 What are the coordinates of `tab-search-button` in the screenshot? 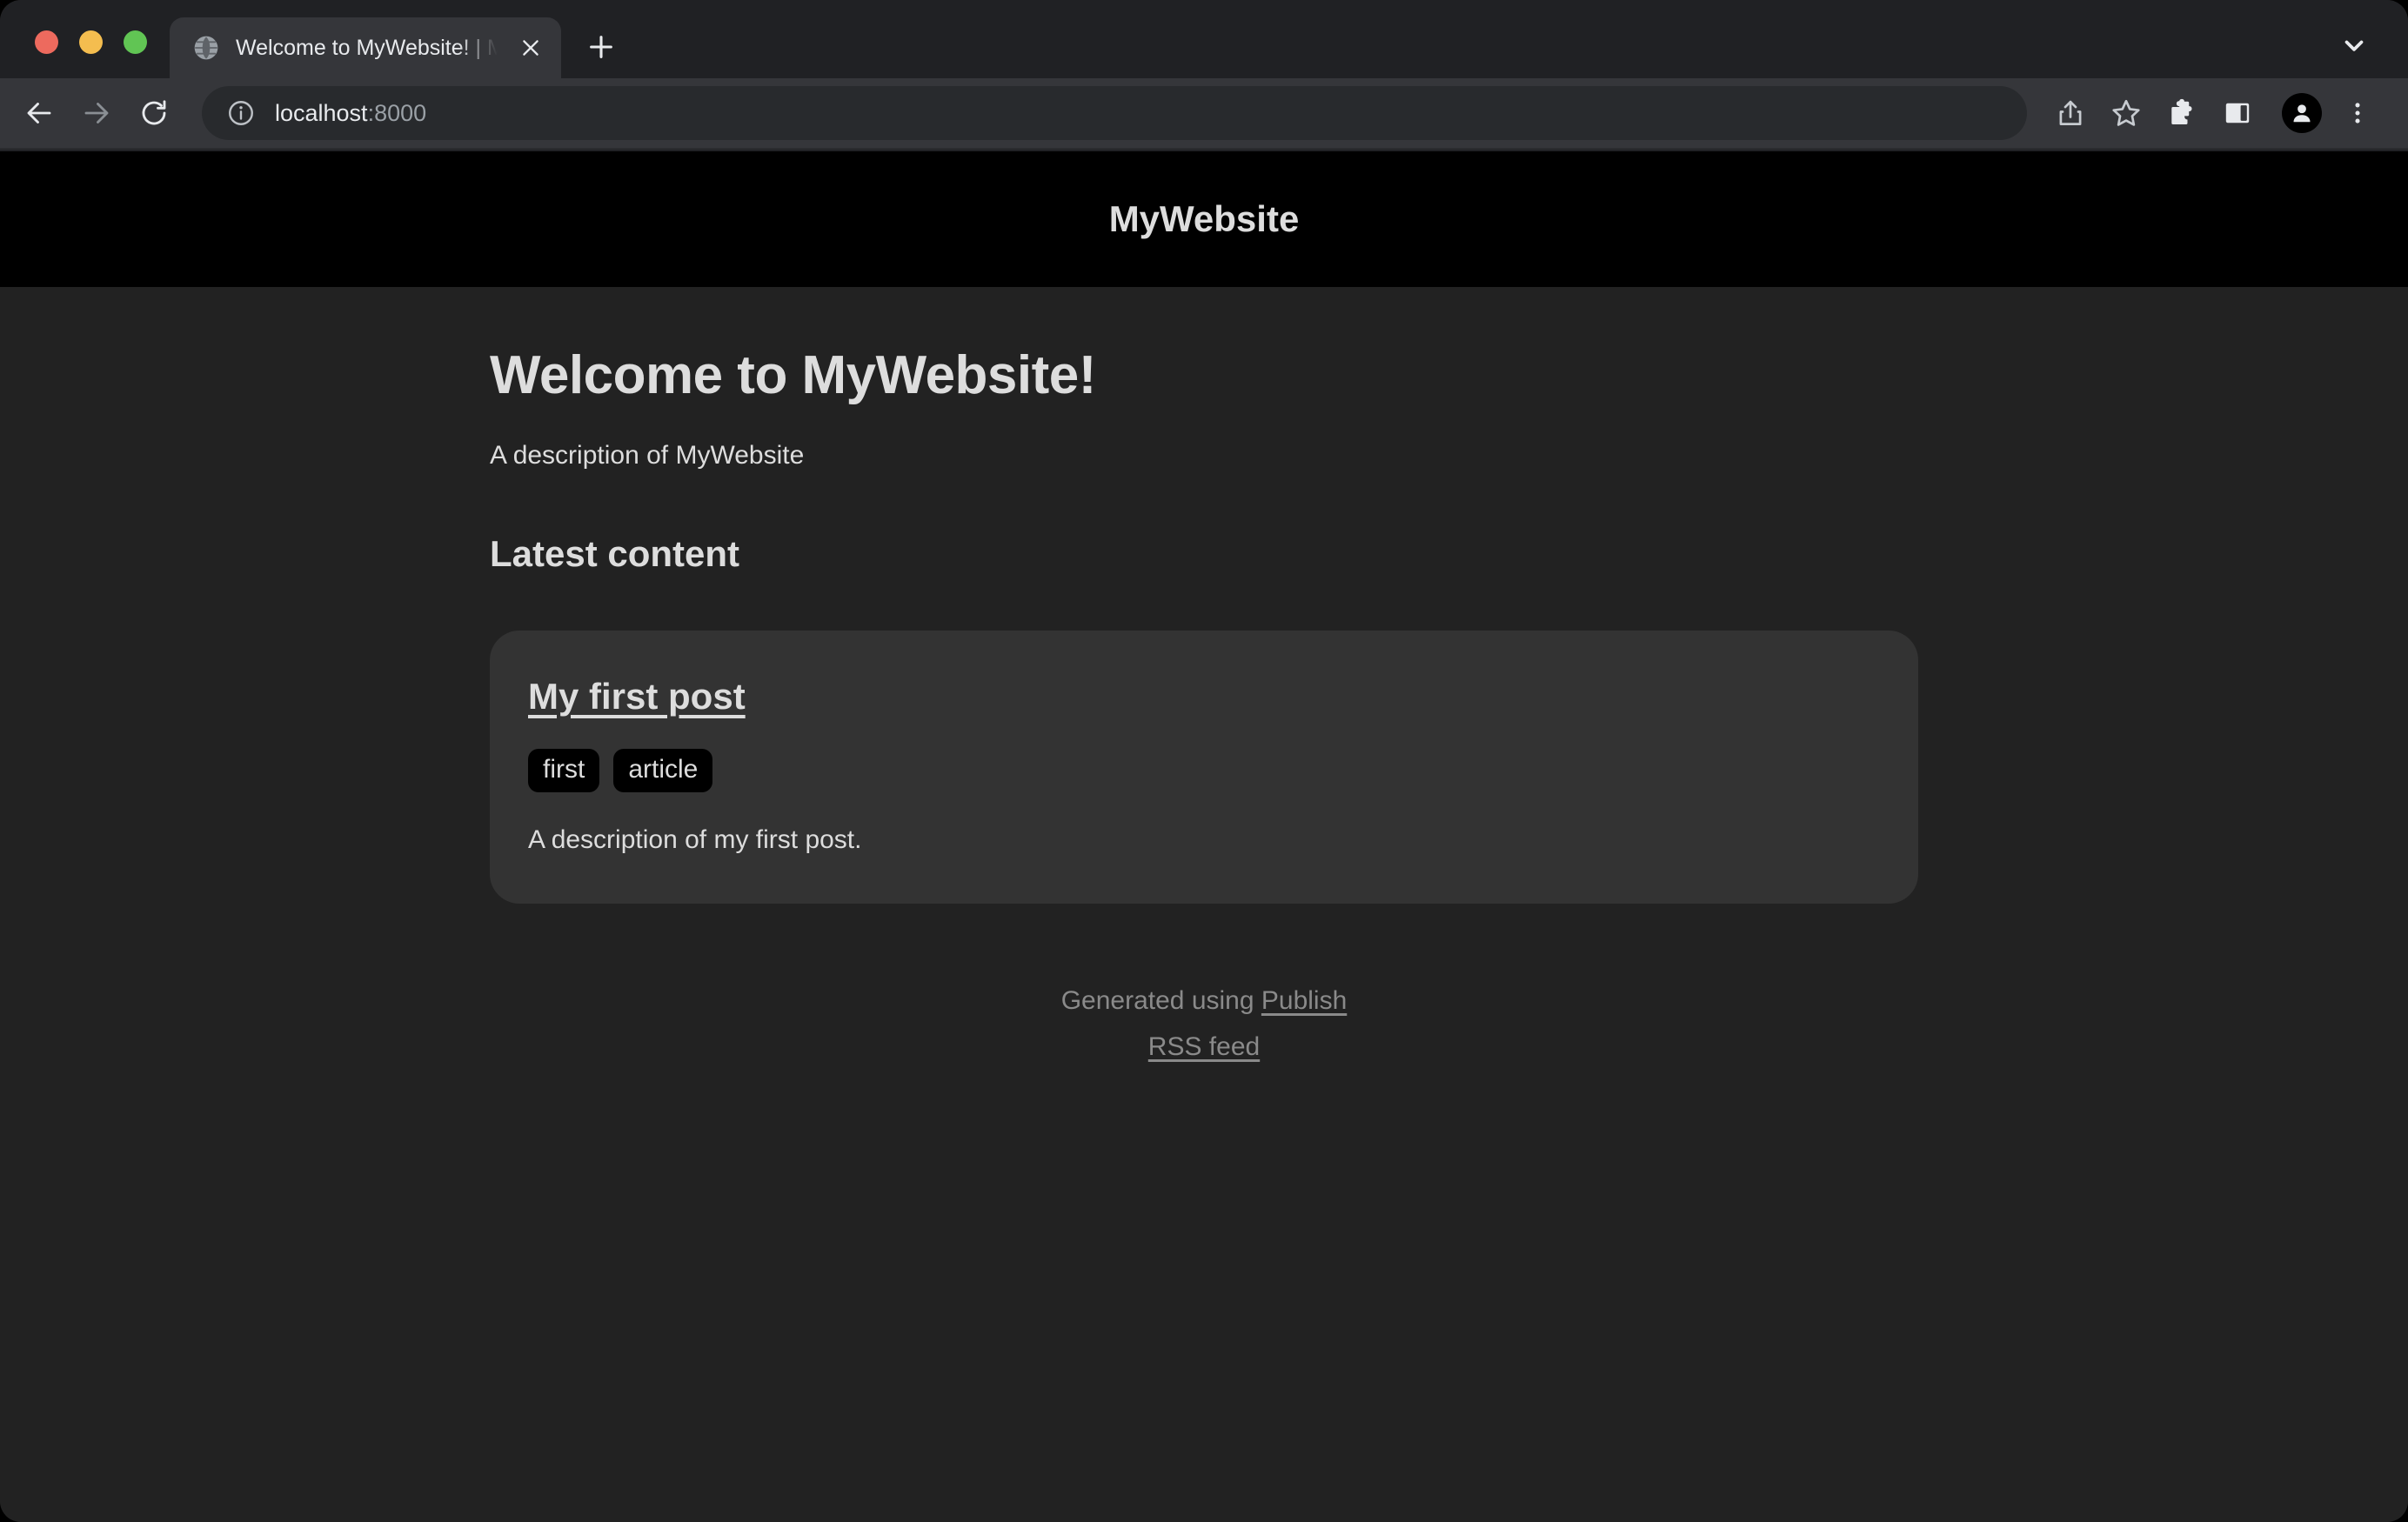 It's located at (2354, 45).